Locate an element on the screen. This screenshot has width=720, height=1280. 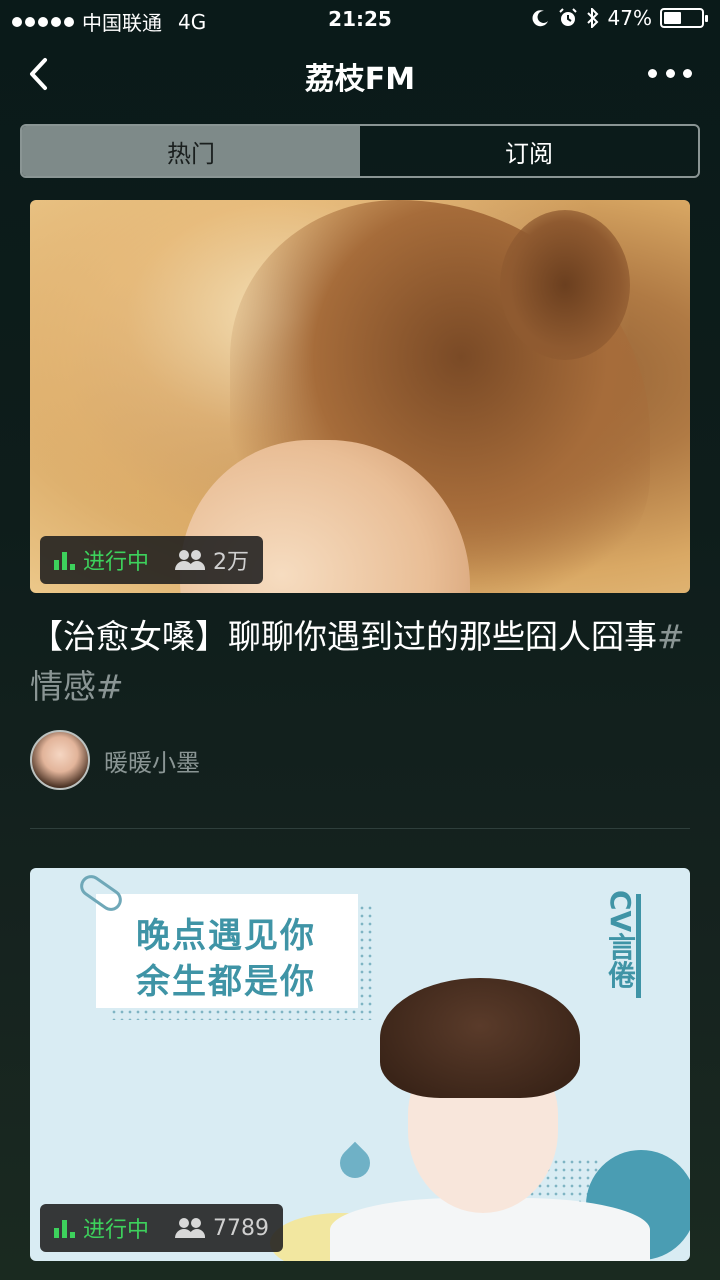
alarm-icon is located at coordinates (567, 17).